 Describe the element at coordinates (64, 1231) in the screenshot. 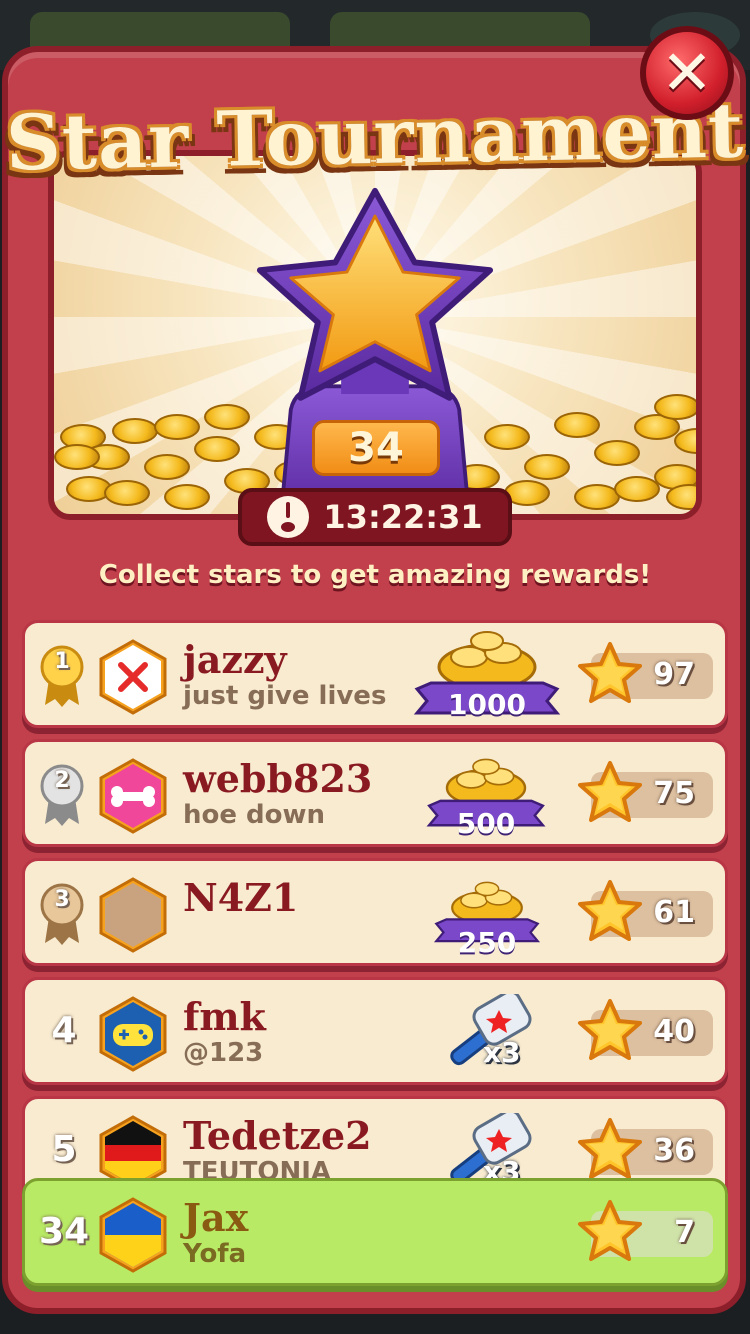

I see `rank-number: 34` at that location.